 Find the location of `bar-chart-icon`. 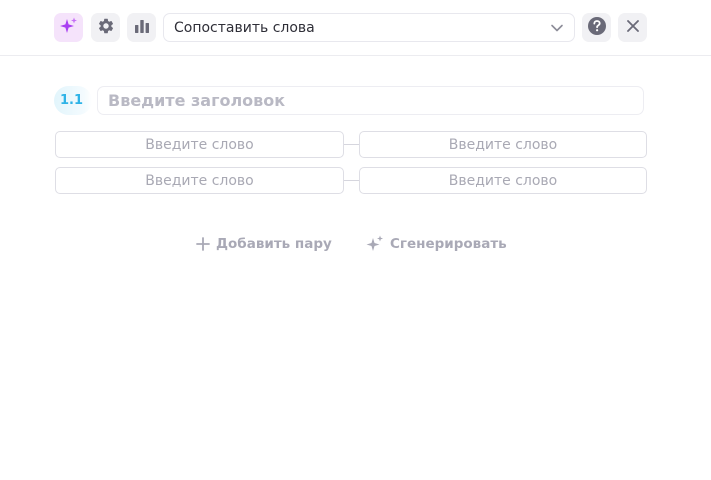

bar-chart-icon is located at coordinates (142, 28).